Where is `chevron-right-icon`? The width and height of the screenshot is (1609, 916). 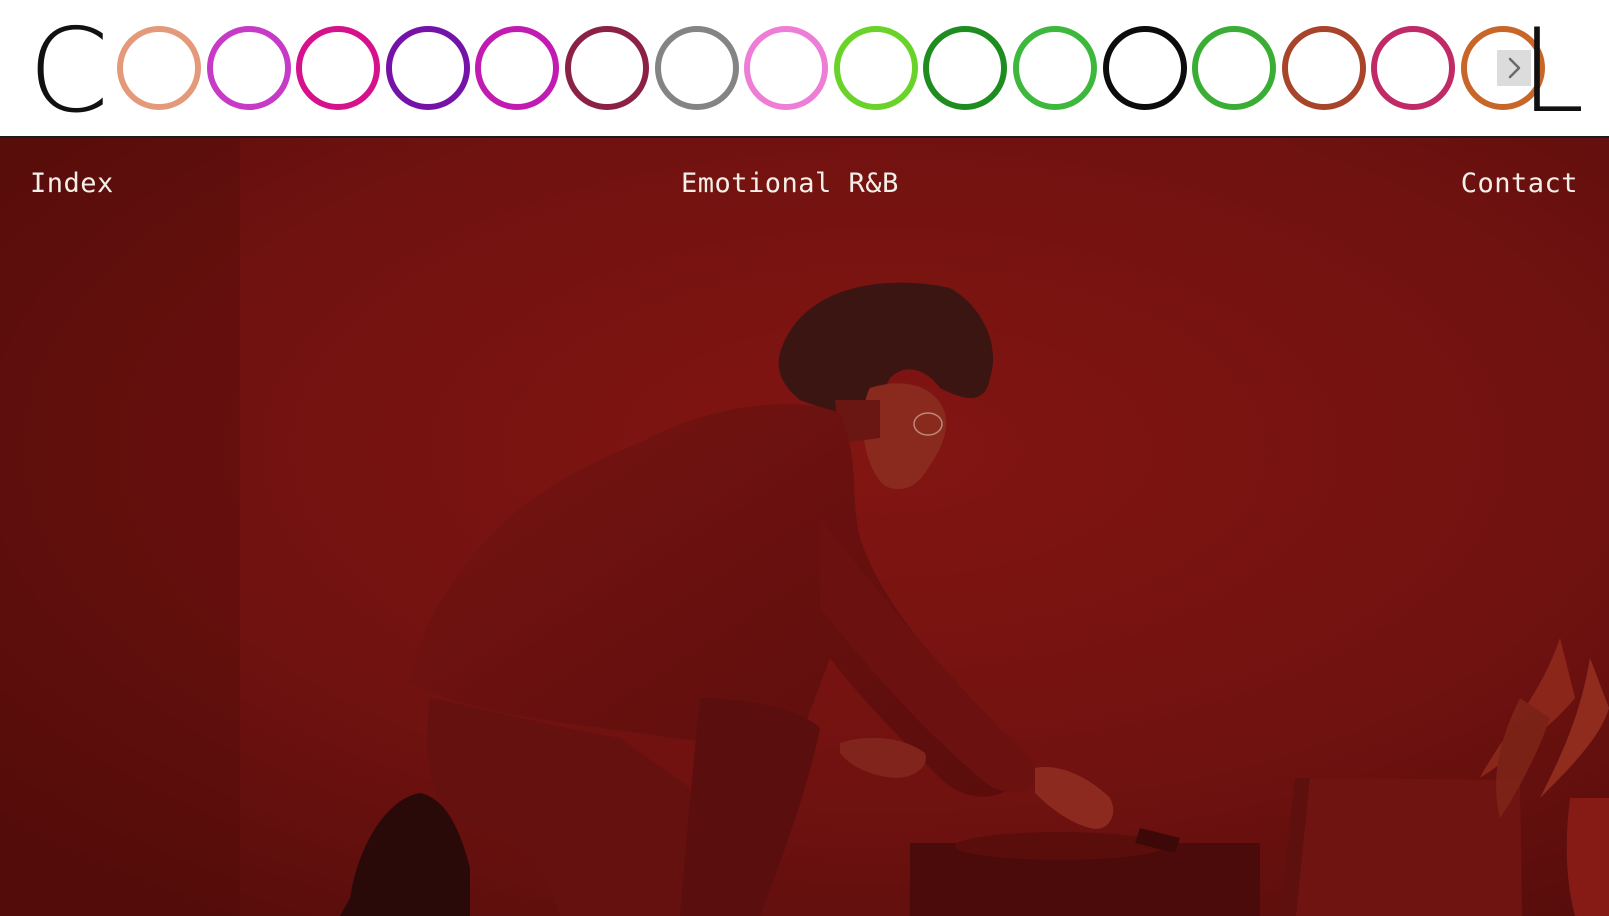
chevron-right-icon is located at coordinates (1514, 68).